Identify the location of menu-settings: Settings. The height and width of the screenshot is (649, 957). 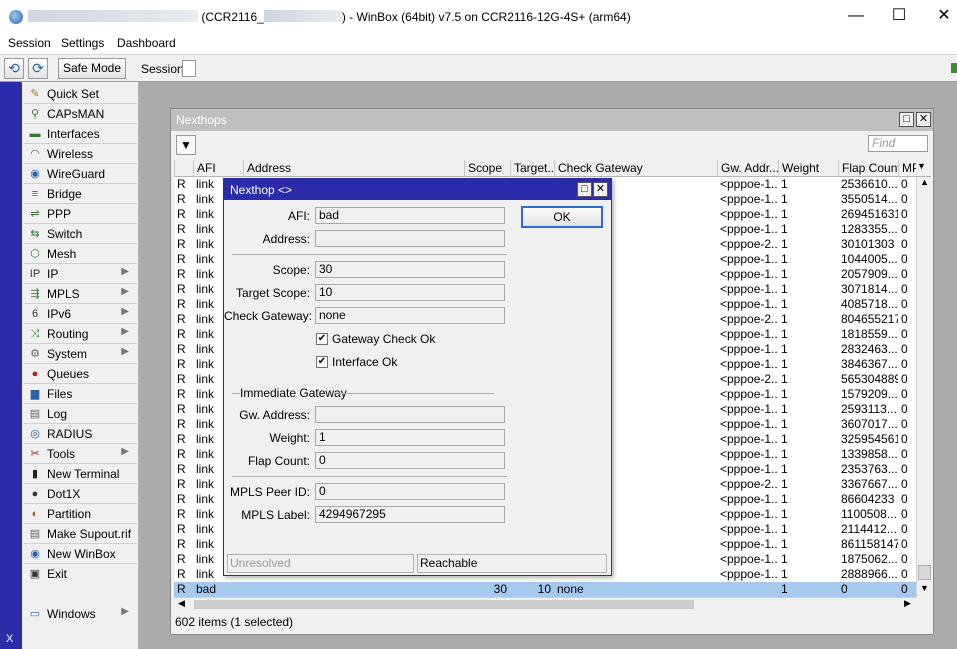
(82, 43).